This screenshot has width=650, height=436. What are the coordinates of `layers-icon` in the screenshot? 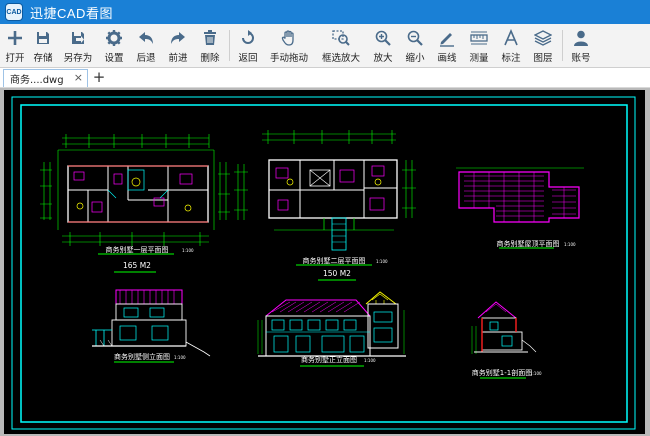 It's located at (543, 38).